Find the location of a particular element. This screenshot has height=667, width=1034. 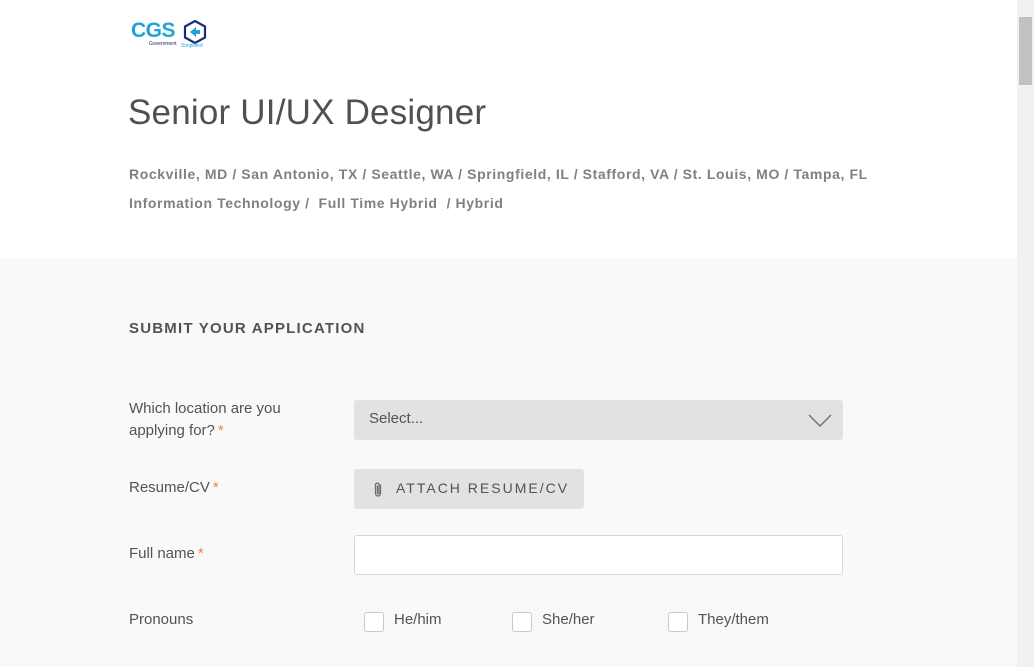

full-name-label: Full name is located at coordinates (162, 553).